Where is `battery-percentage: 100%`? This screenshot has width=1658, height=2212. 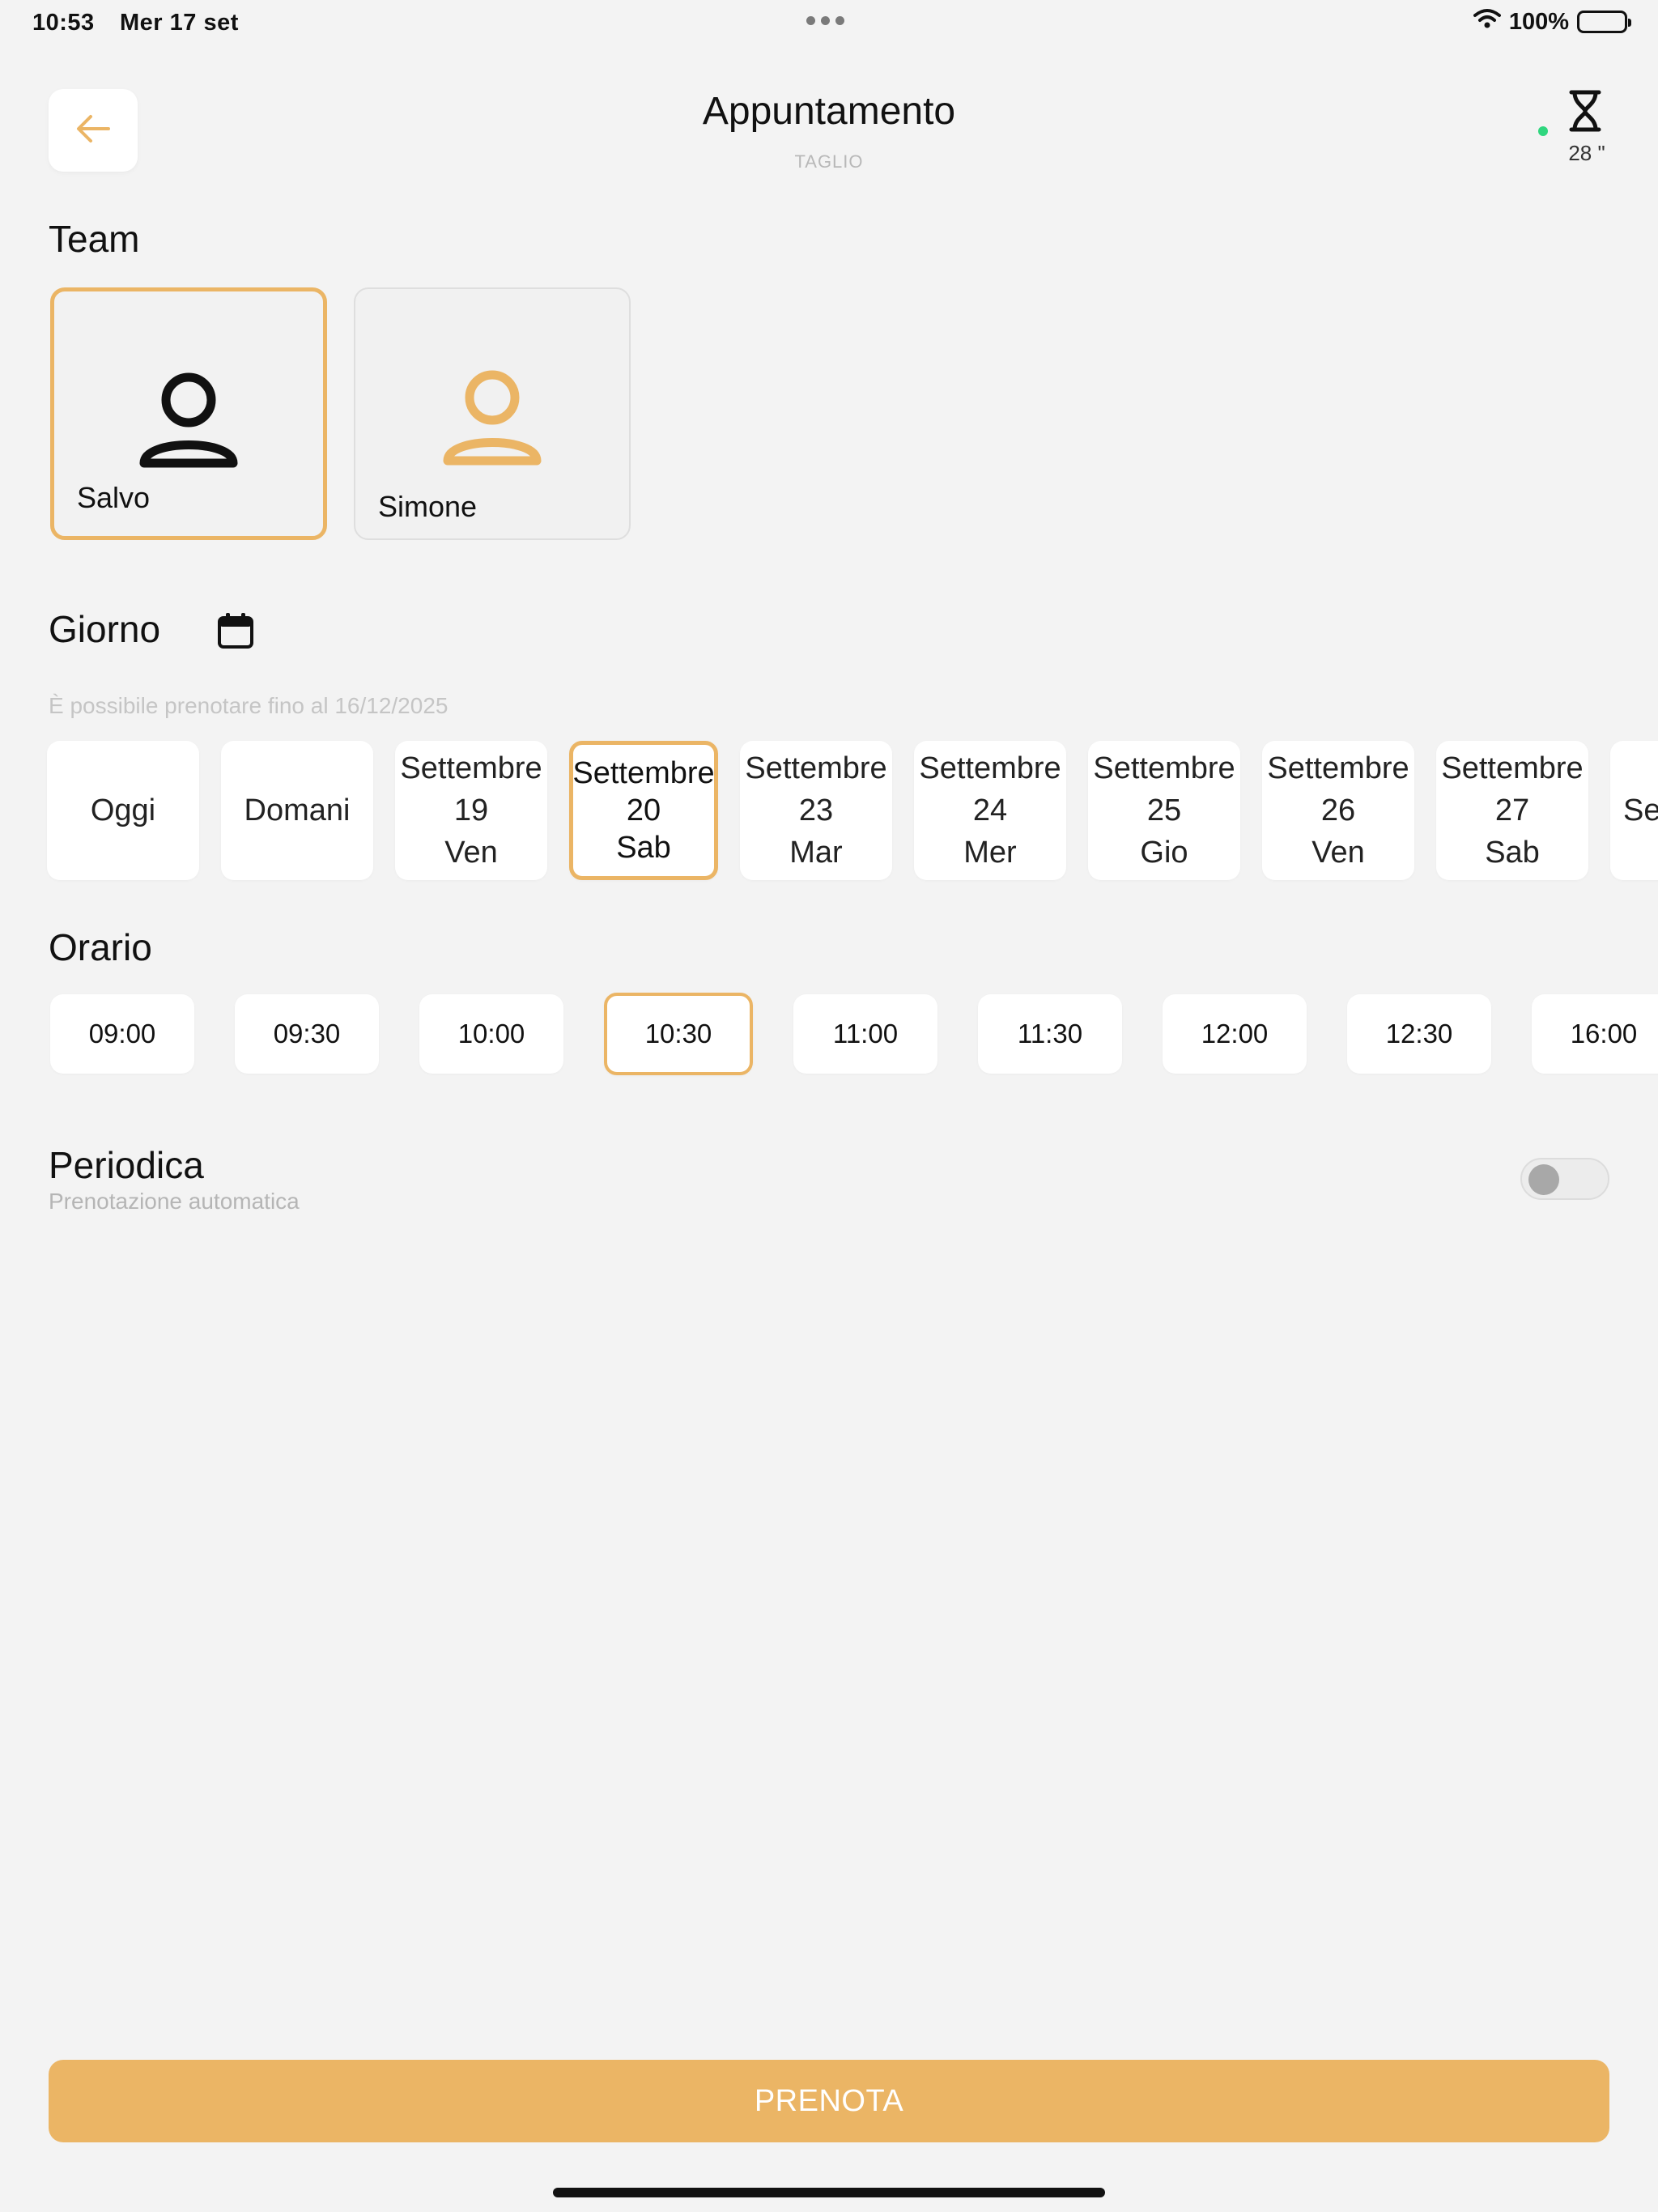 battery-percentage: 100% is located at coordinates (1538, 22).